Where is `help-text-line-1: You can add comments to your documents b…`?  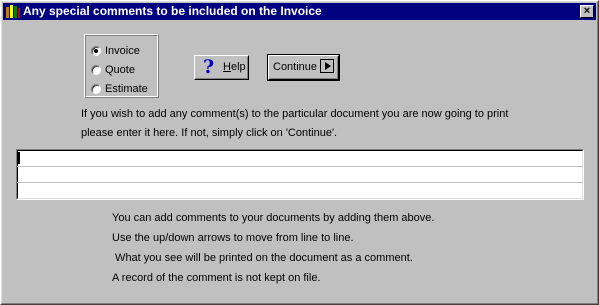
help-text-line-1: You can add comments to your documents b… is located at coordinates (273, 218).